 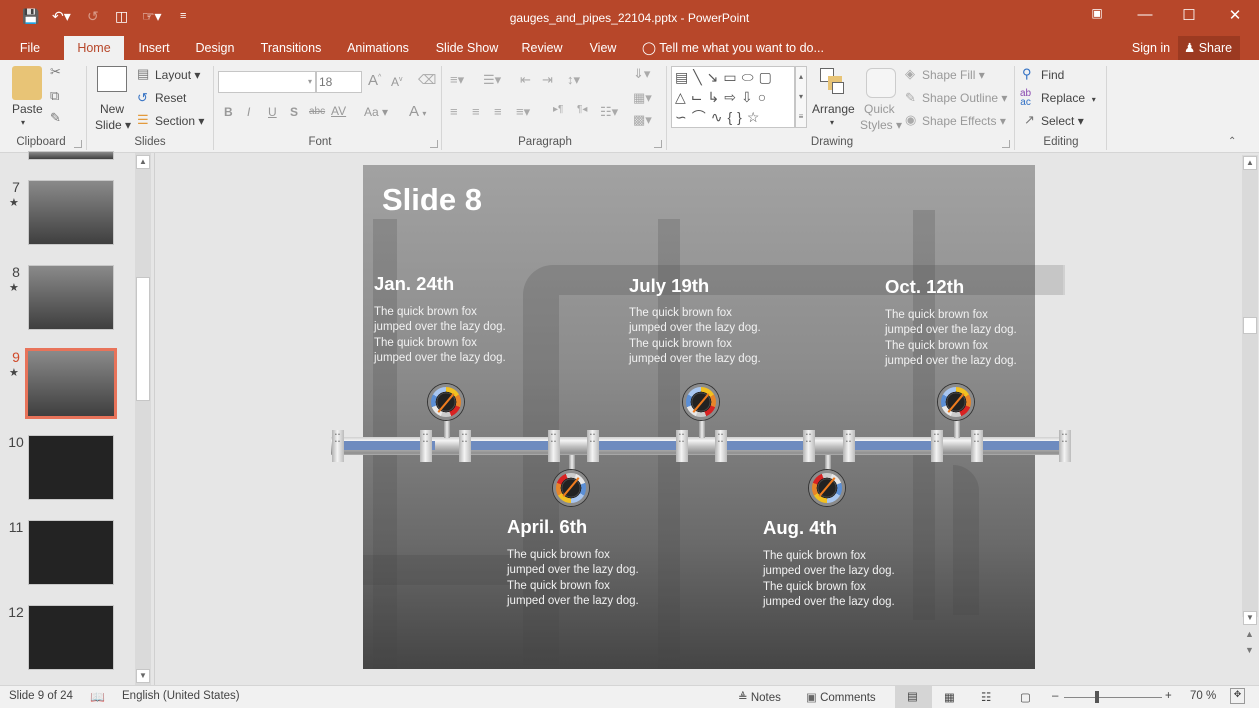 What do you see at coordinates (964, 121) in the screenshot?
I see `shape-effects-button: Shape Effects ▾` at bounding box center [964, 121].